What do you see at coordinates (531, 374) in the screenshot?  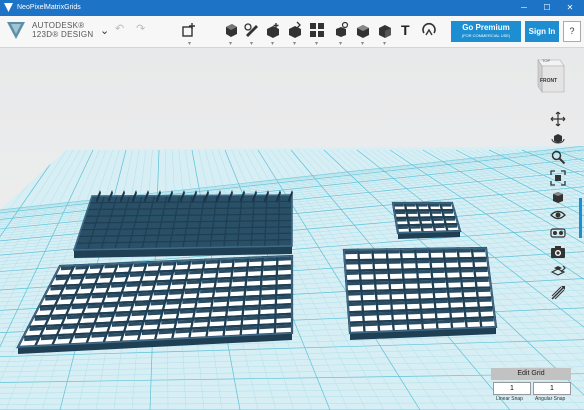 I see `edit-grid-button: Edit Grid` at bounding box center [531, 374].